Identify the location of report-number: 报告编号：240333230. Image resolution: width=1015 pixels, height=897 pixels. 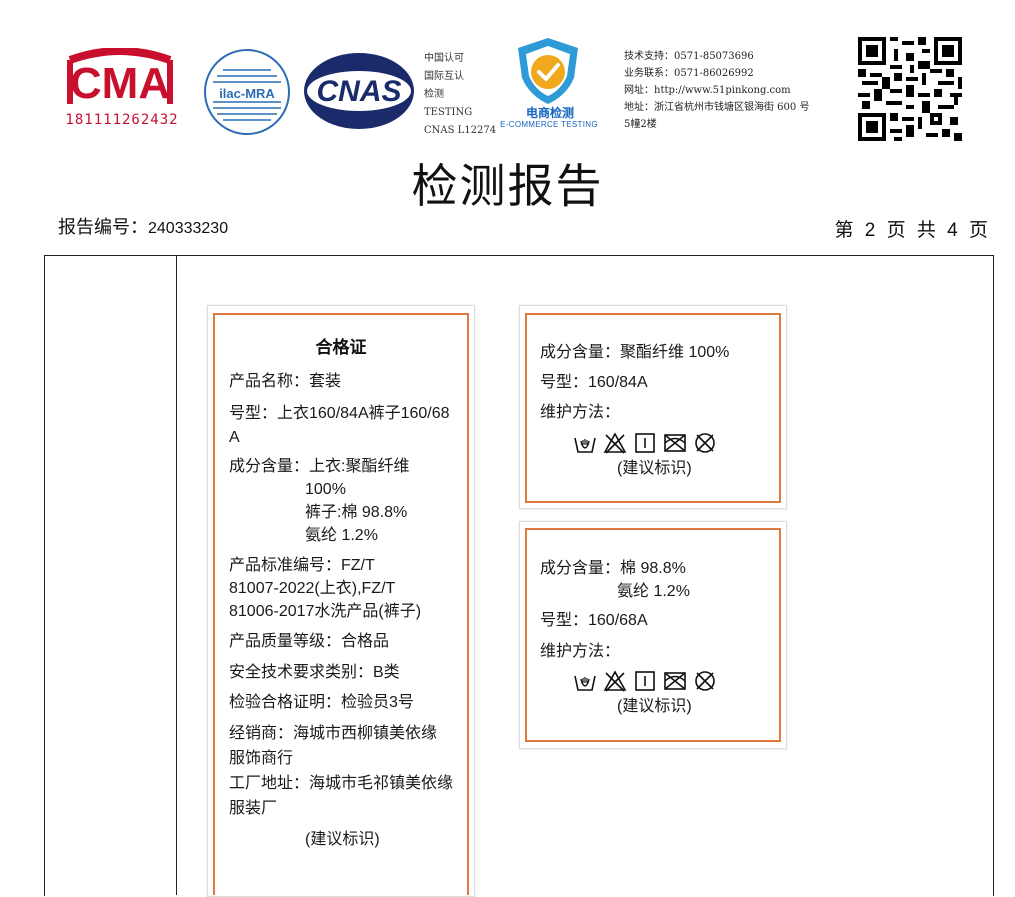
(143, 226).